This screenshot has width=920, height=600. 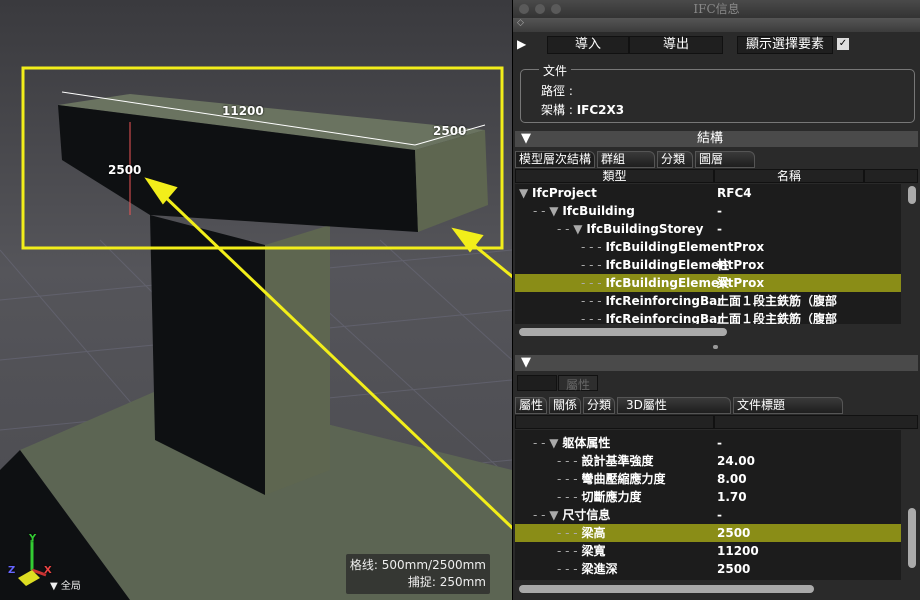 What do you see at coordinates (785, 45) in the screenshot?
I see `show-selected-button: 顯示選擇要素` at bounding box center [785, 45].